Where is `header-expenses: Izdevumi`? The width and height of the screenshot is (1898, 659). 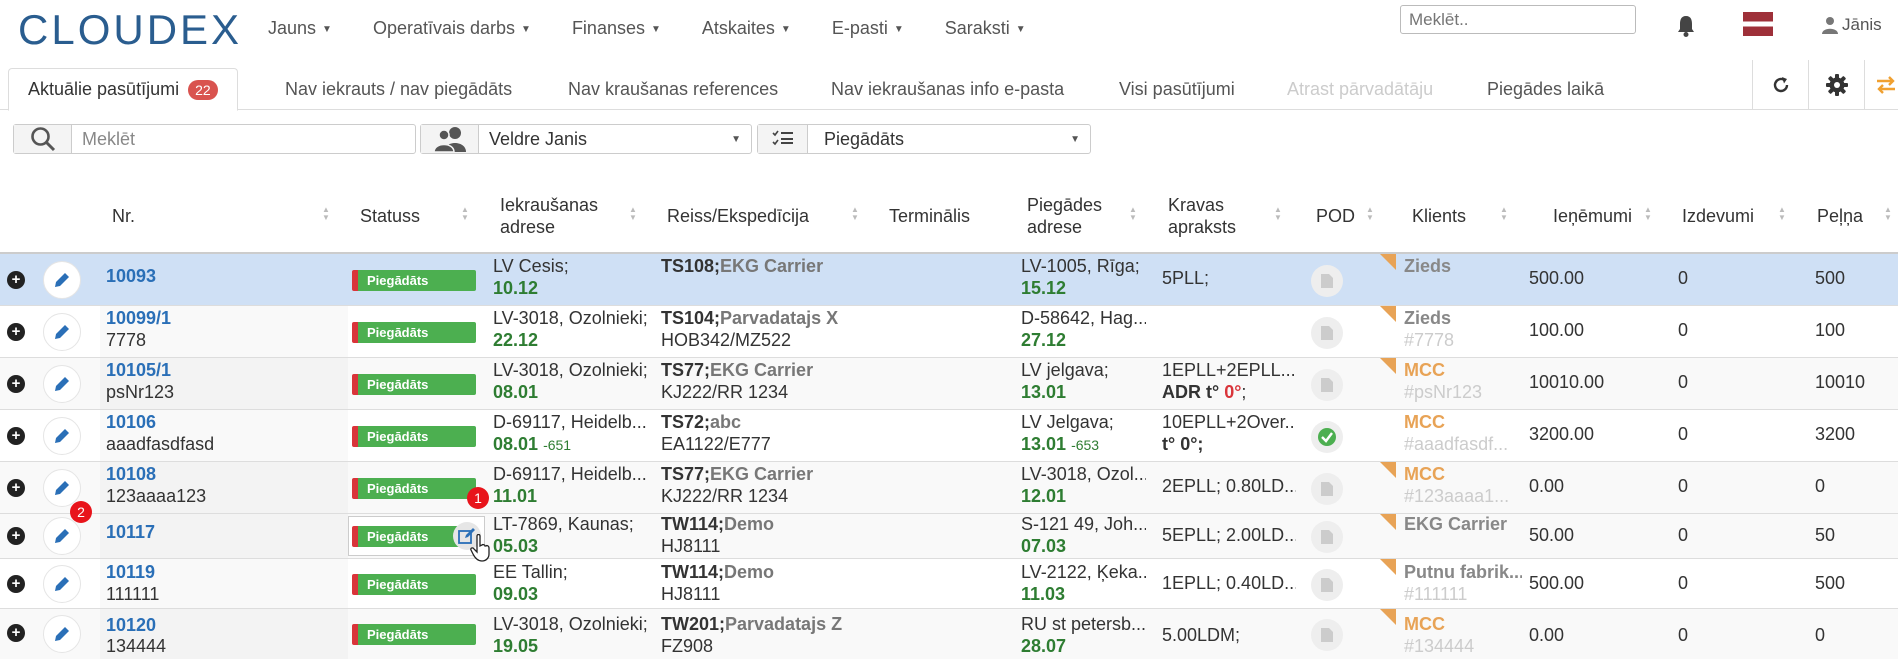 header-expenses: Izdevumi is located at coordinates (1718, 216).